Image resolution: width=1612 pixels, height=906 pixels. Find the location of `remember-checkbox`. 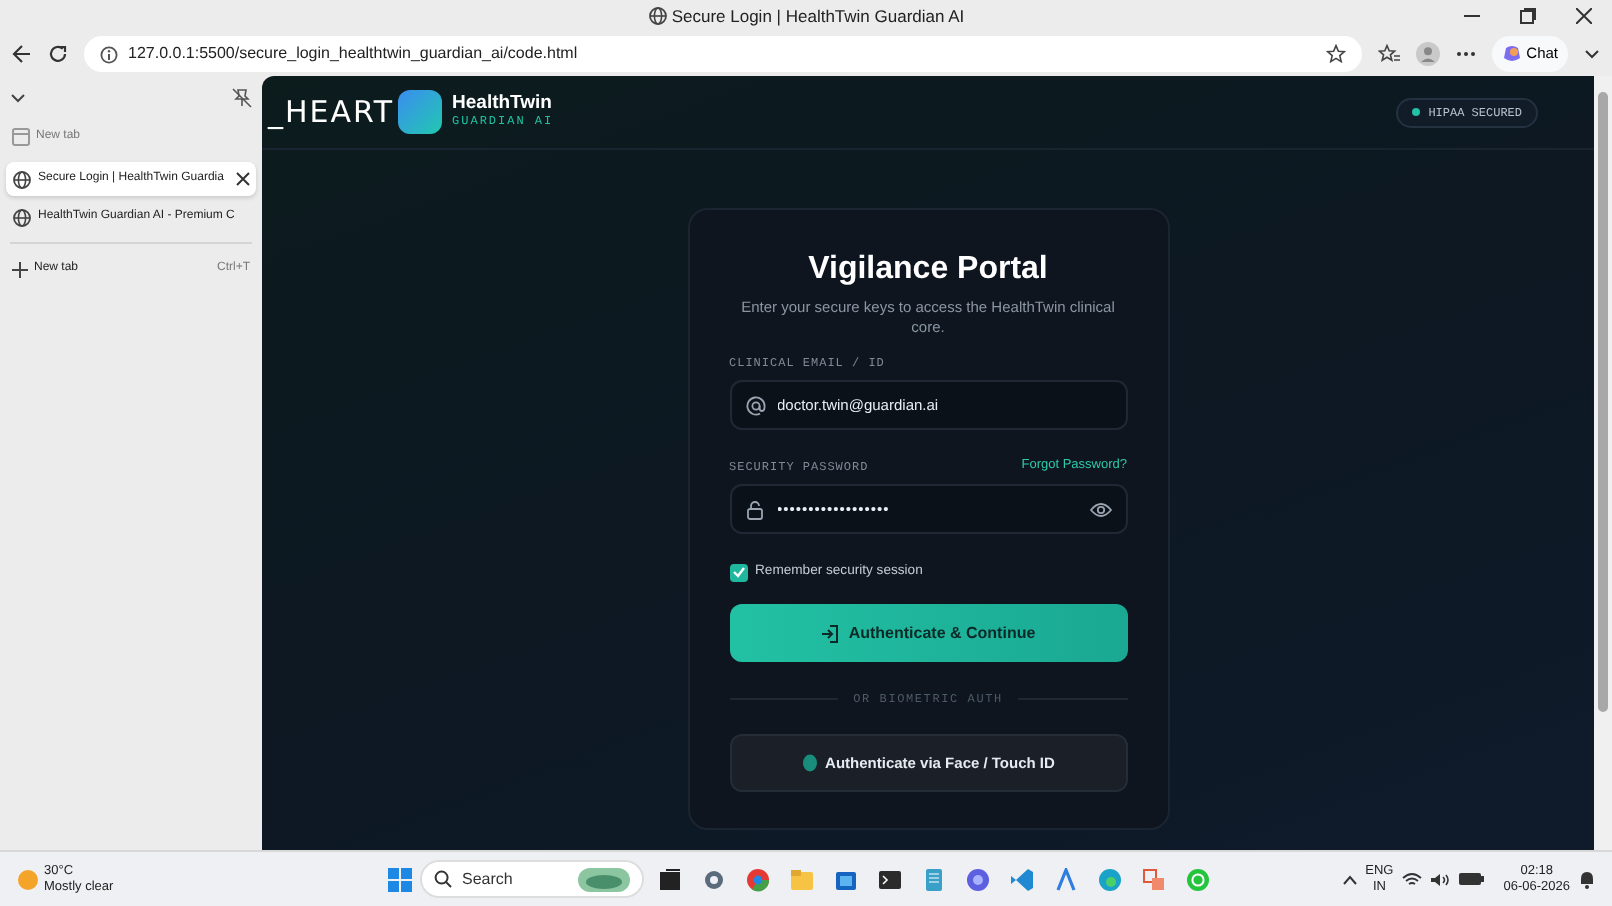

remember-checkbox is located at coordinates (738, 572).